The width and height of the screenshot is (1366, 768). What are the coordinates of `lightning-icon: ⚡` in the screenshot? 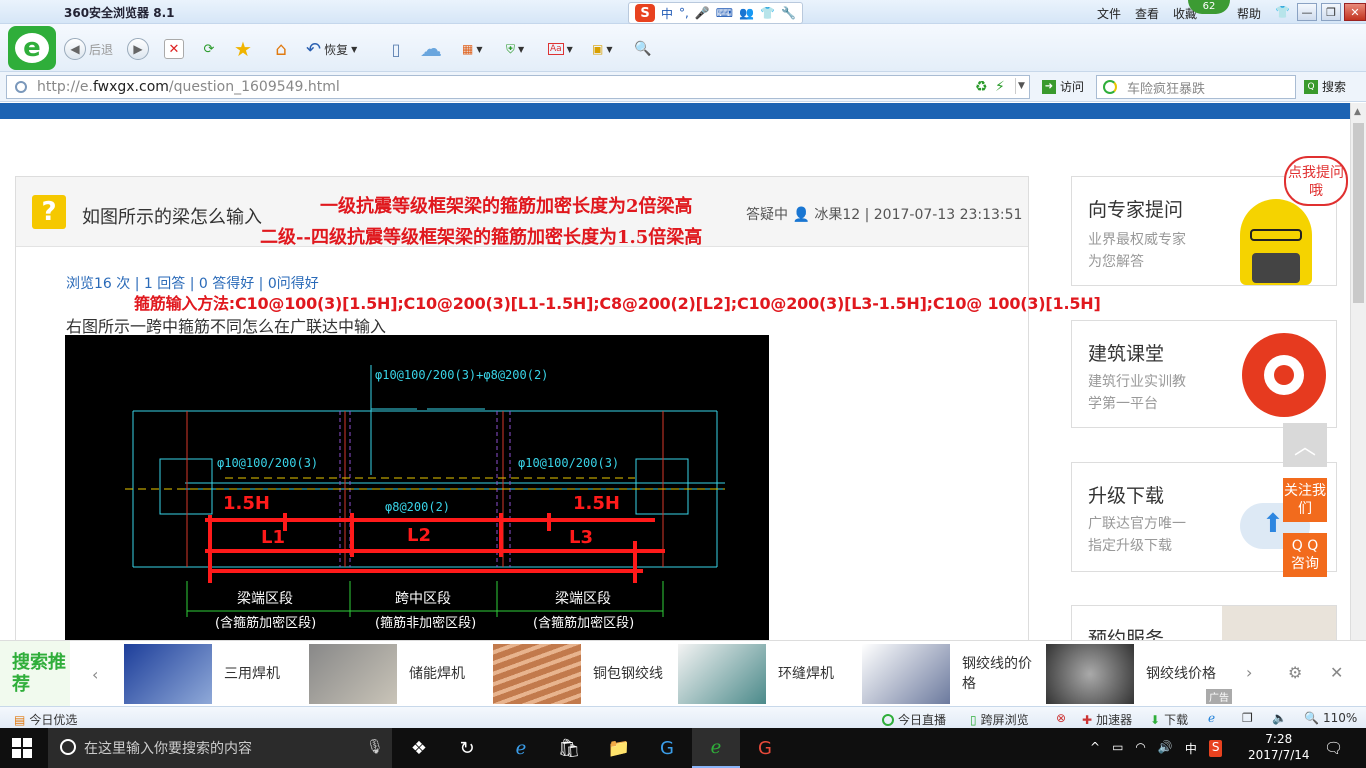 It's located at (1000, 87).